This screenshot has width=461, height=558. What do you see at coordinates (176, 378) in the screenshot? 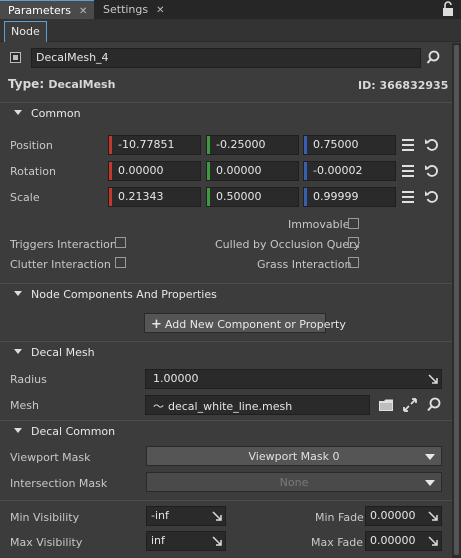
I see `radius-value: 1.00000` at bounding box center [176, 378].